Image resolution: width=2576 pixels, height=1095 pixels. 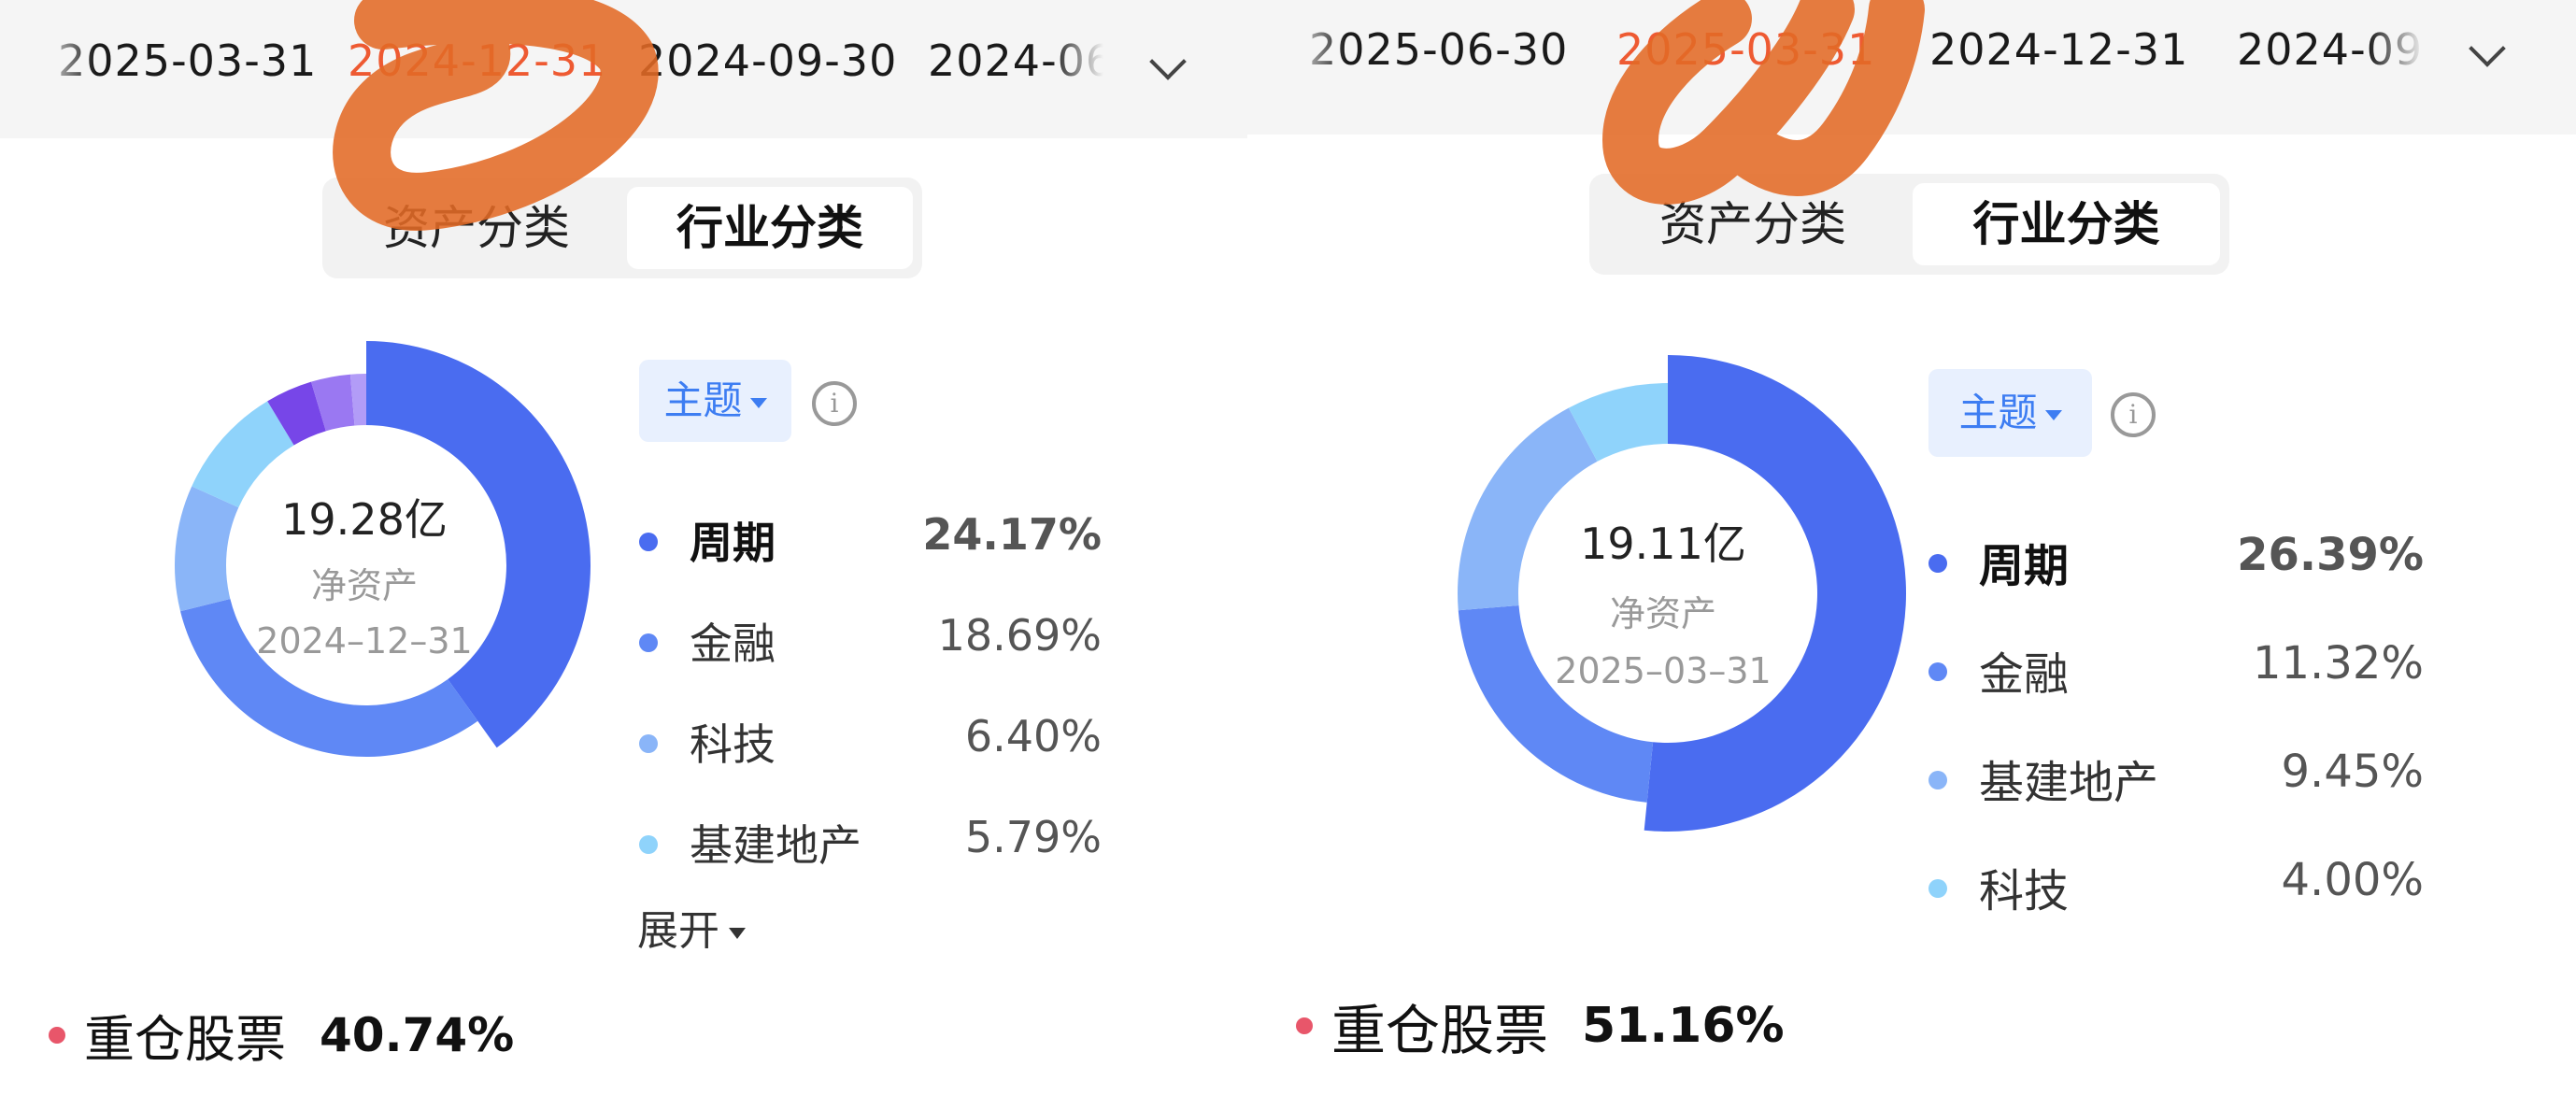 I want to click on legend-value: 18.69%, so click(x=1020, y=635).